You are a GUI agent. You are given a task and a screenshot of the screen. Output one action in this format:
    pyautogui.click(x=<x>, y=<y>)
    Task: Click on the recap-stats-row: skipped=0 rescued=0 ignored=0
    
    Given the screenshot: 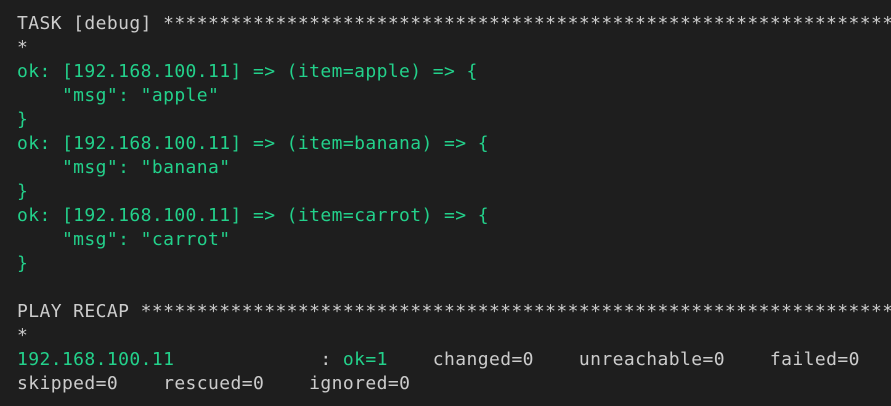 What is the action you would take?
    pyautogui.click(x=454, y=384)
    